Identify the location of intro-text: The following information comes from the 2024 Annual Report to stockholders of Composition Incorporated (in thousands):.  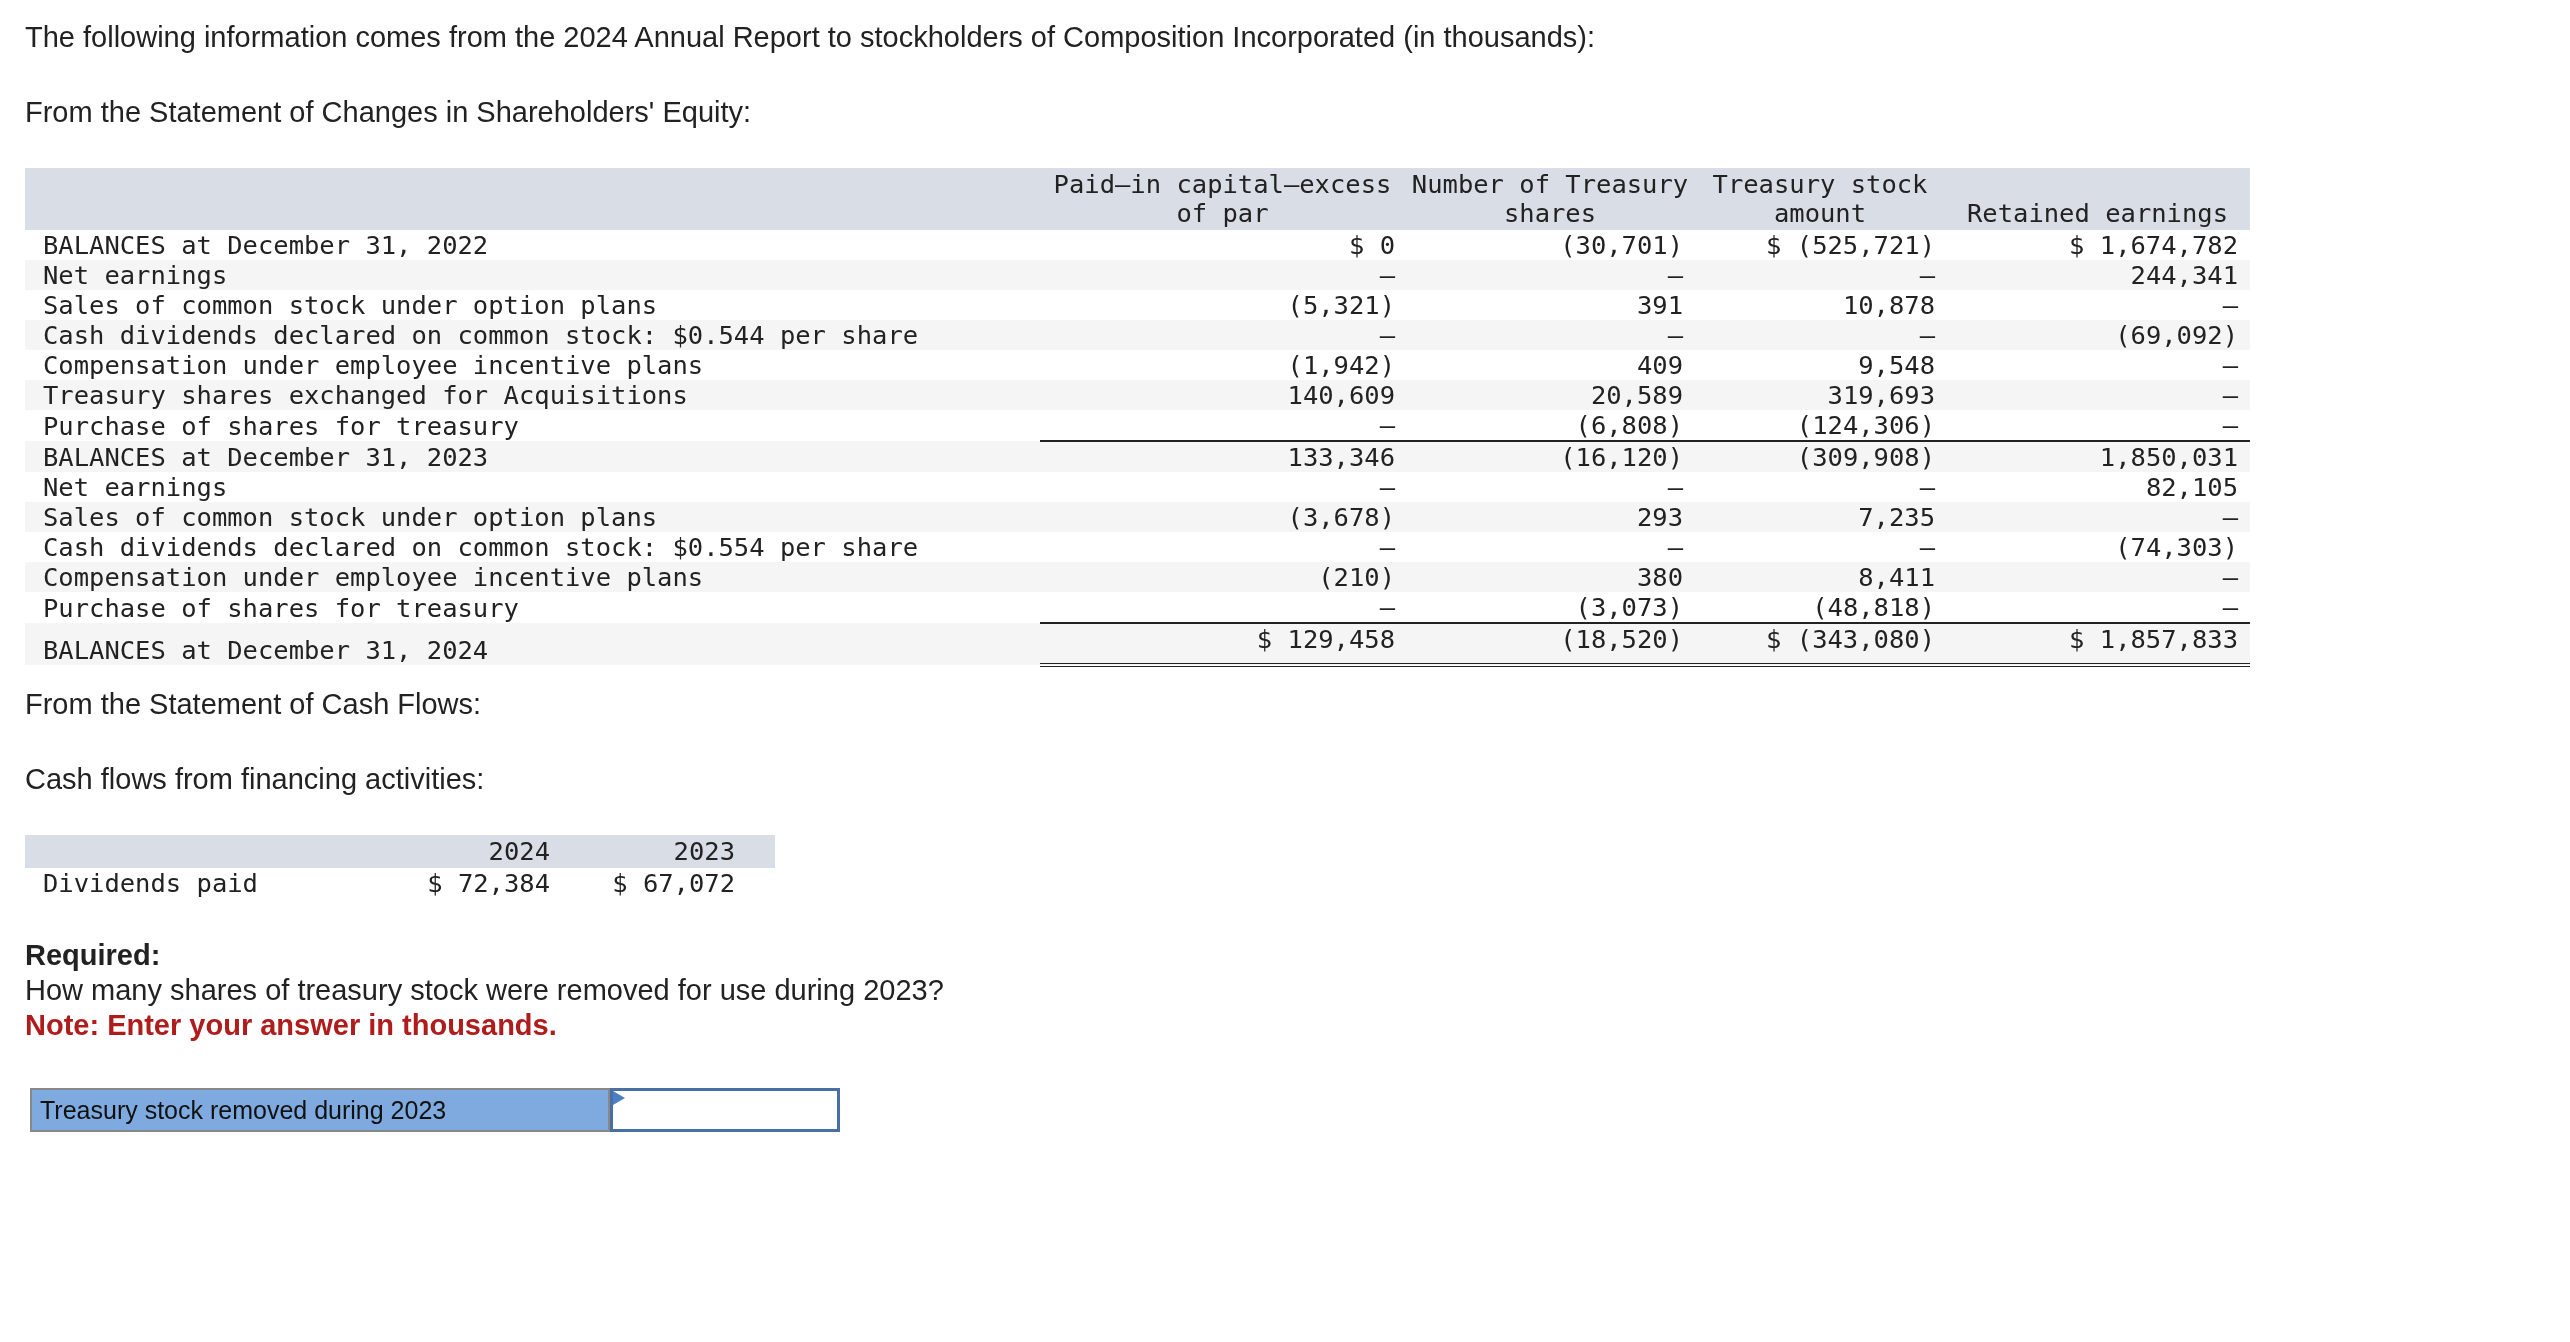
(810, 37).